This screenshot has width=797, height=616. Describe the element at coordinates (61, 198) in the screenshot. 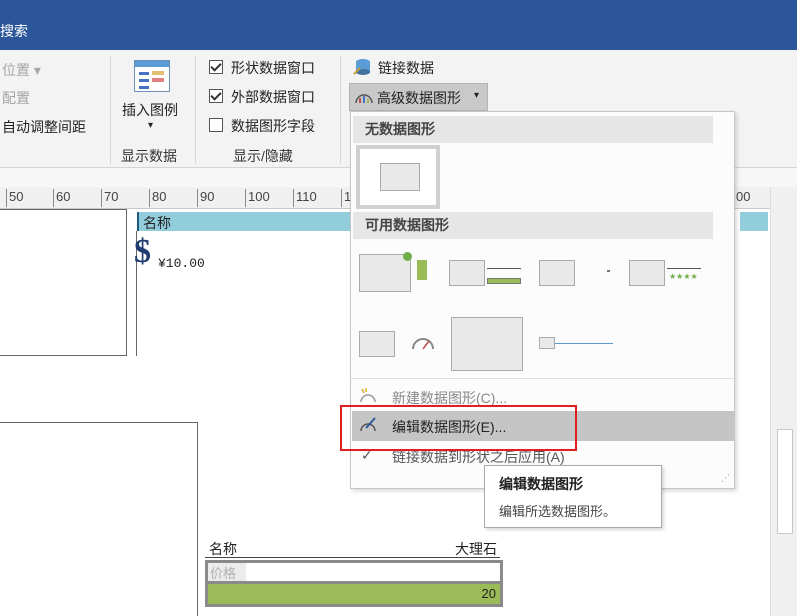

I see `ruler-tick: 60` at that location.